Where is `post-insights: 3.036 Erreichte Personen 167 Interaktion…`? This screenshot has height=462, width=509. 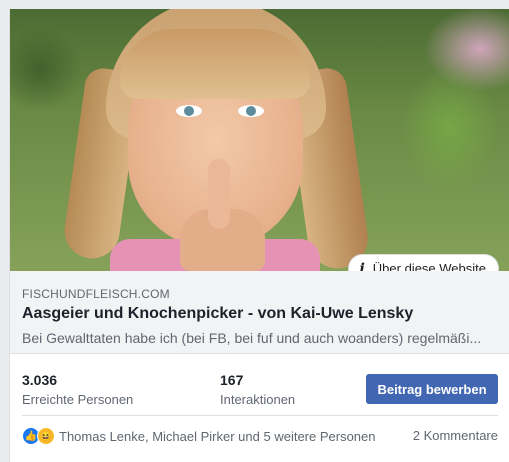 post-insights: 3.036 Erreichte Personen 167 Interaktion… is located at coordinates (259, 388).